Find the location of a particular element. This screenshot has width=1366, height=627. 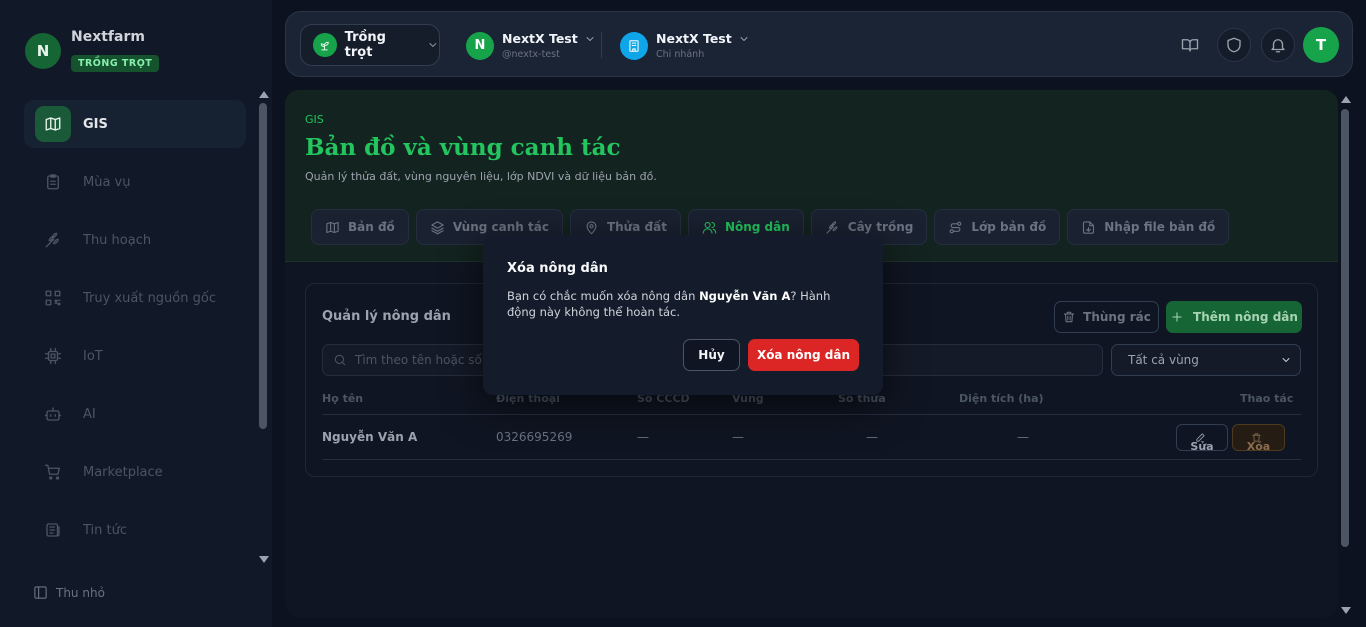

sidebar-scroll-up is located at coordinates (264, 94).